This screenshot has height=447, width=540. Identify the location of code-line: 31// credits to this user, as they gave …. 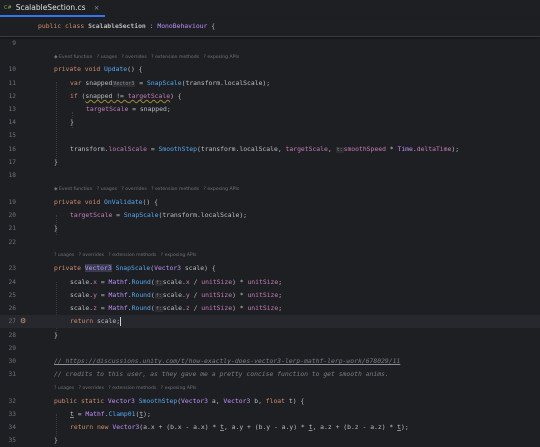
(198, 374).